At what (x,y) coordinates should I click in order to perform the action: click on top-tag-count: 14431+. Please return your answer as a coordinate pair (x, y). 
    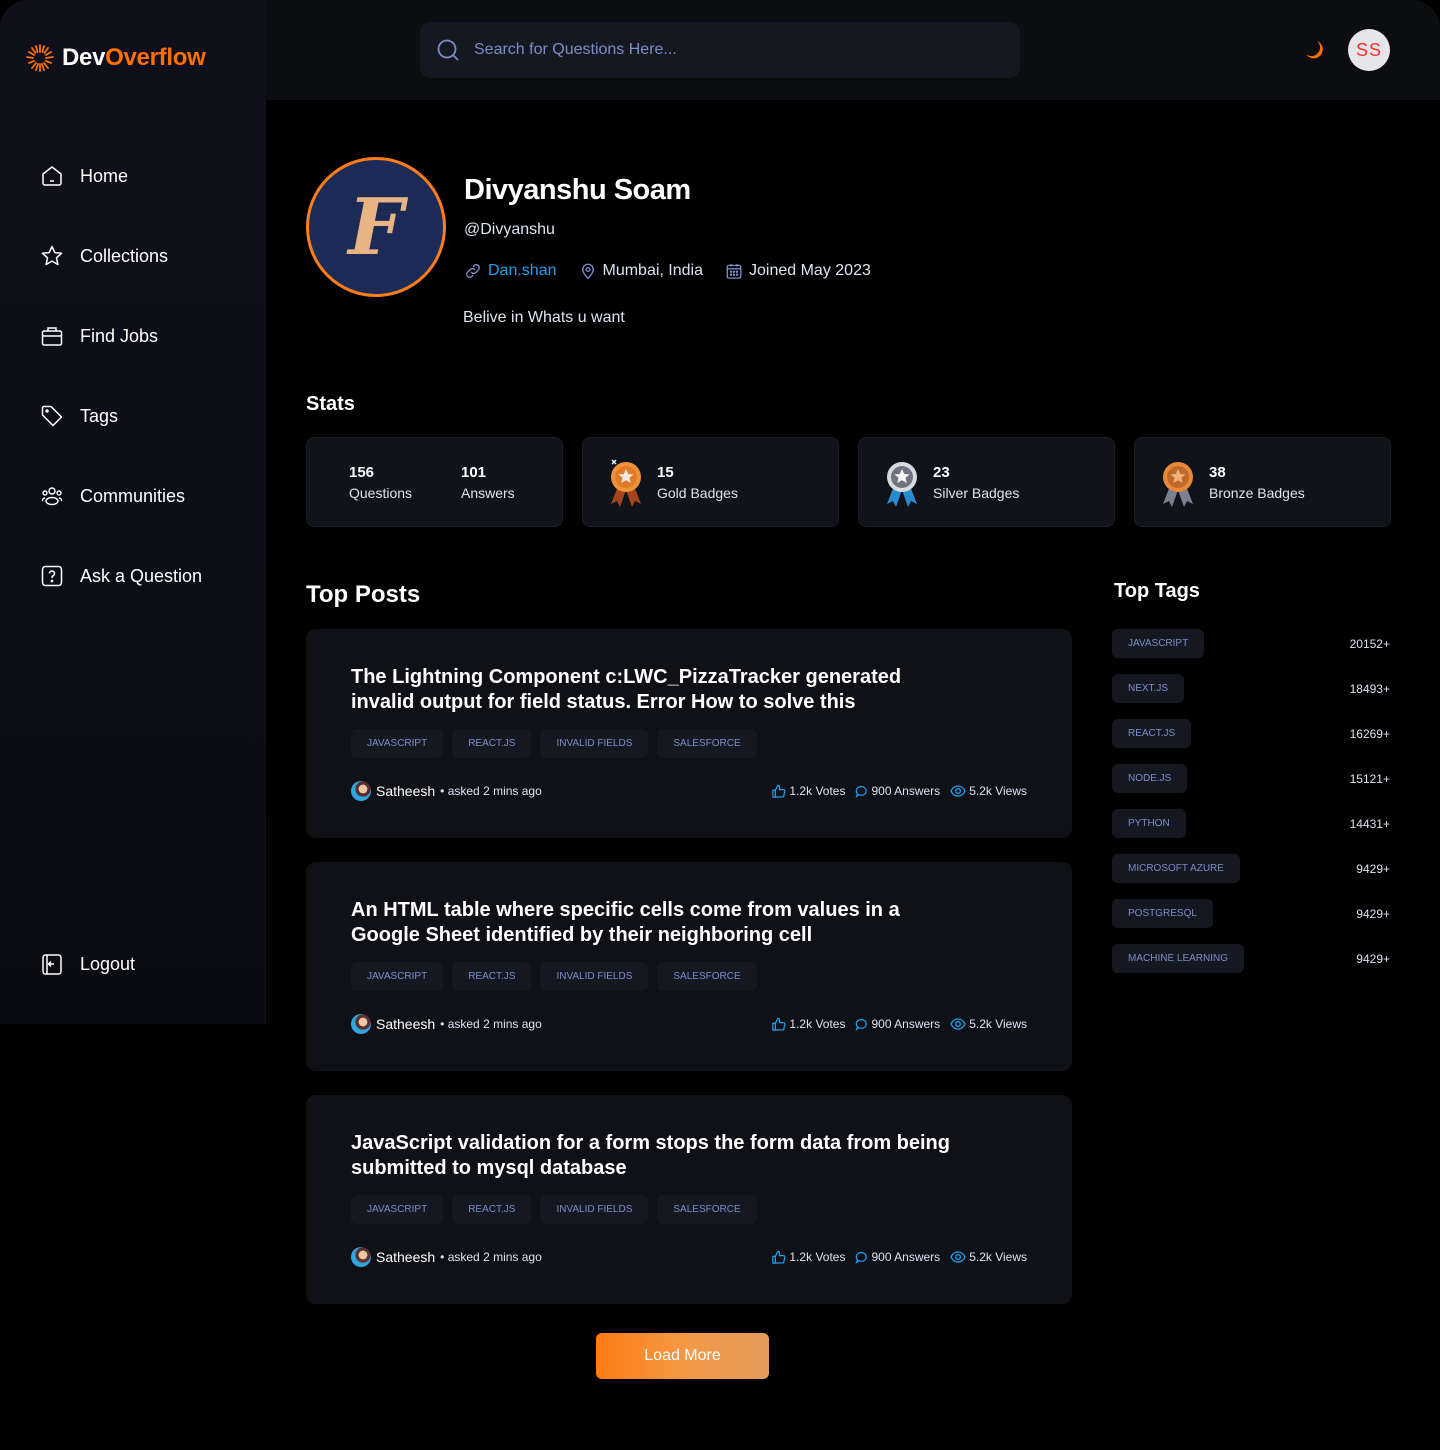
    Looking at the image, I should click on (1369, 823).